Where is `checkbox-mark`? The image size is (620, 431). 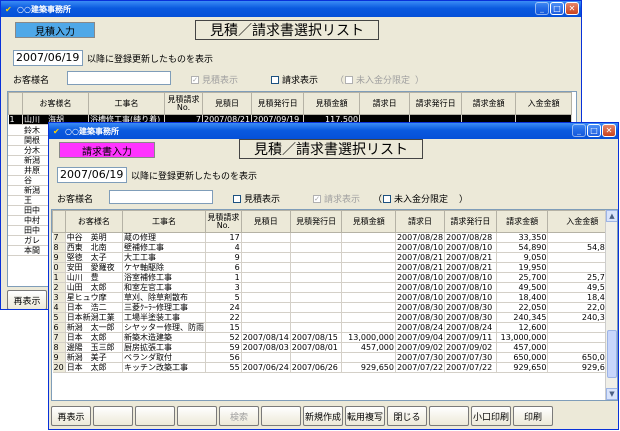
checkbox-mark is located at coordinates (275, 79).